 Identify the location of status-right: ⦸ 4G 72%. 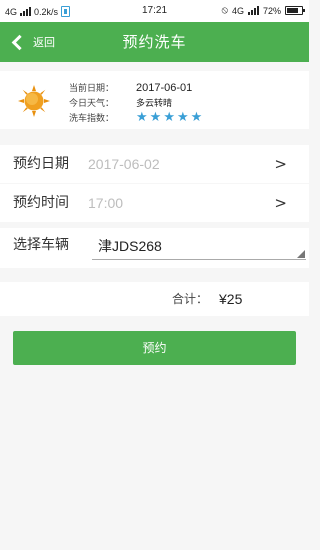
(263, 10).